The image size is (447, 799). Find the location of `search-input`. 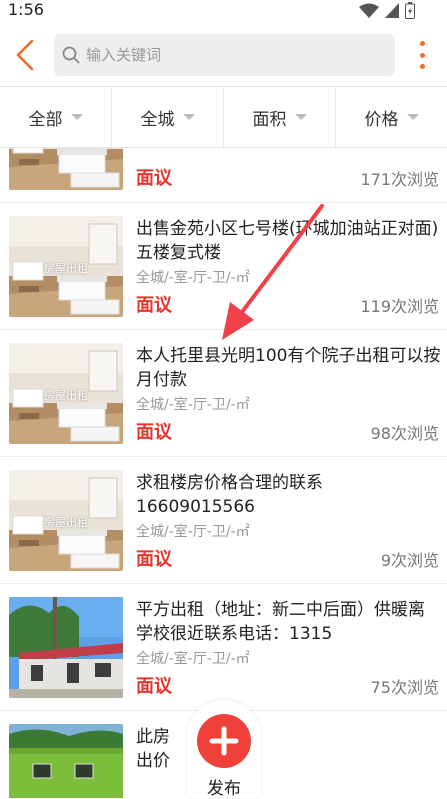

search-input is located at coordinates (236, 55).